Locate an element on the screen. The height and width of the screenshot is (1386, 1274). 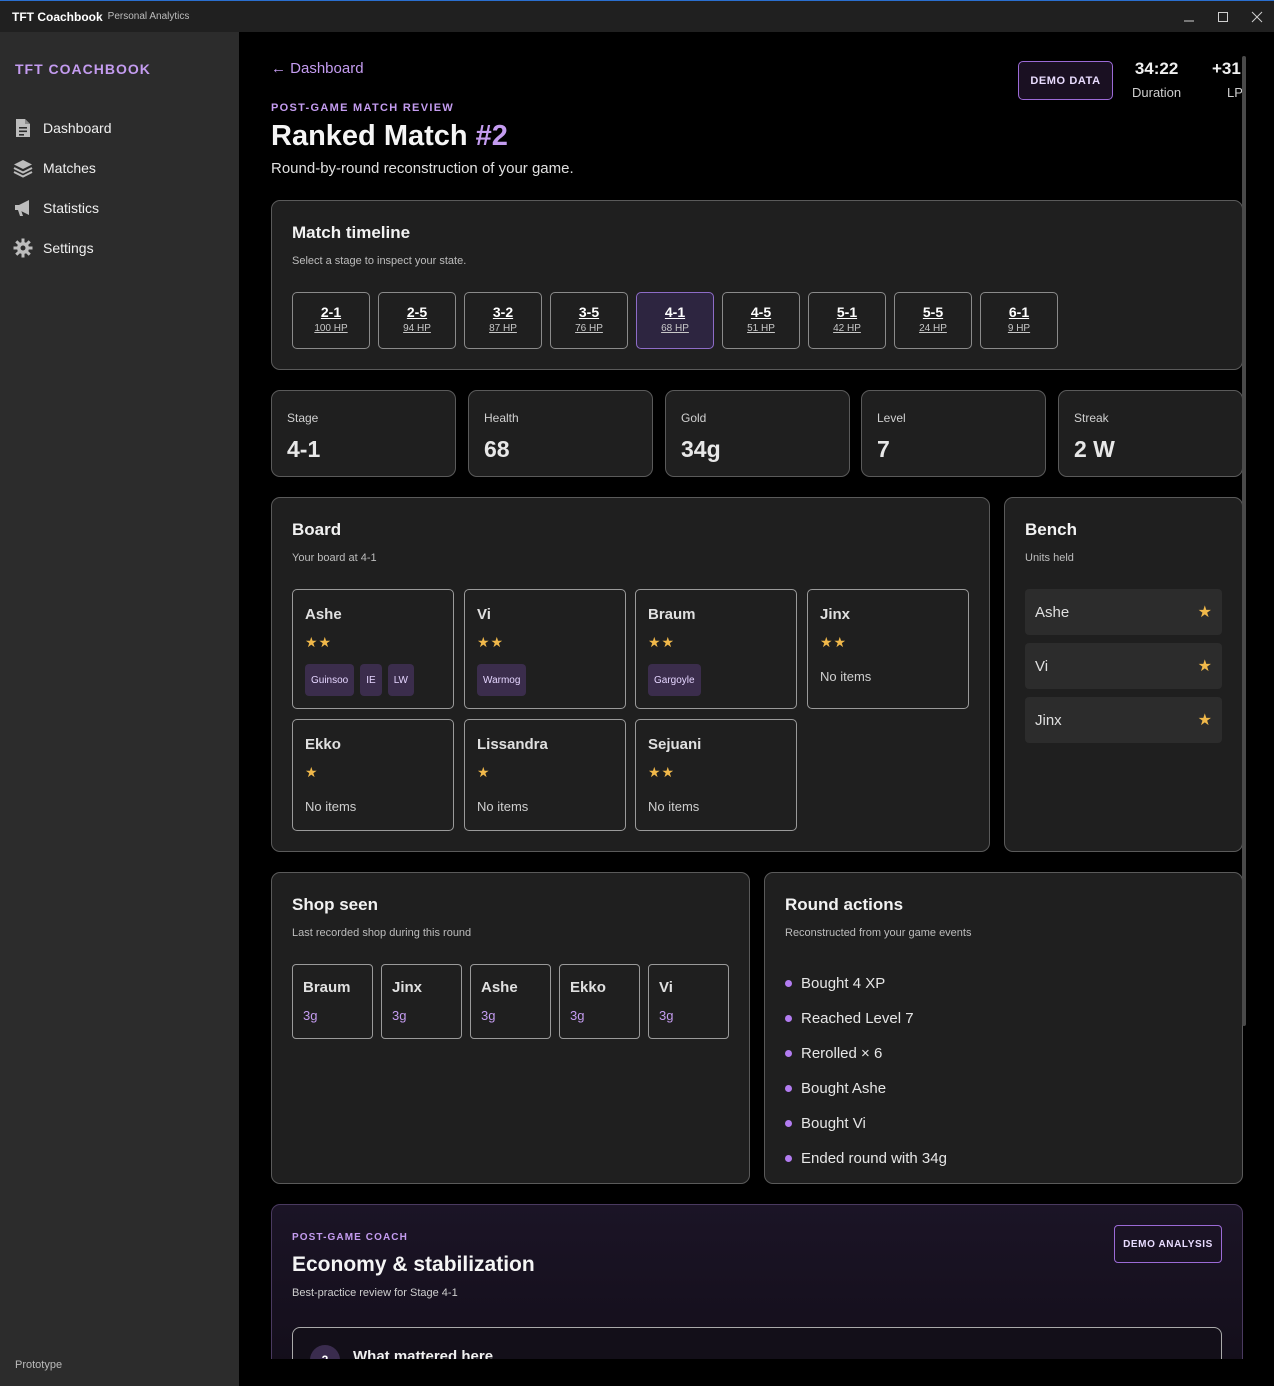
action-item: Reached Level 7 is located at coordinates (866, 1018).